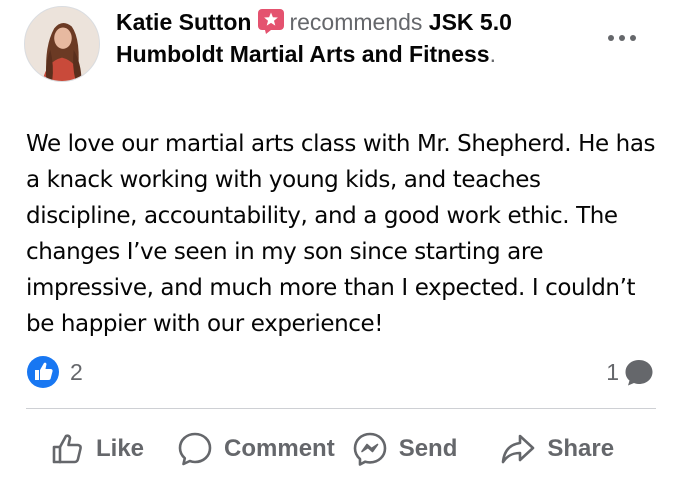  Describe the element at coordinates (356, 22) in the screenshot. I see `recommends-label: recommends` at that location.